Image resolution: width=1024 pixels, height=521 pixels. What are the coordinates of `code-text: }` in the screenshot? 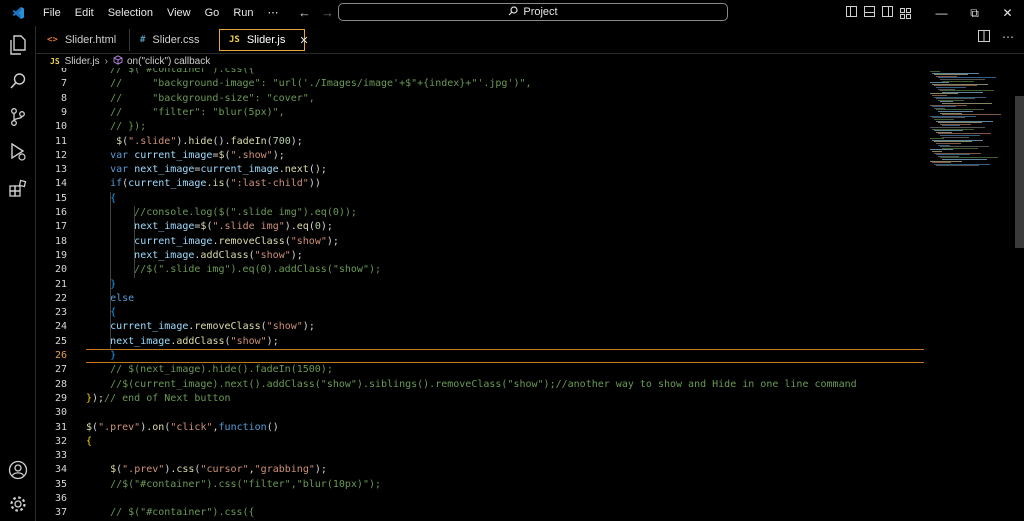 It's located at (113, 355).